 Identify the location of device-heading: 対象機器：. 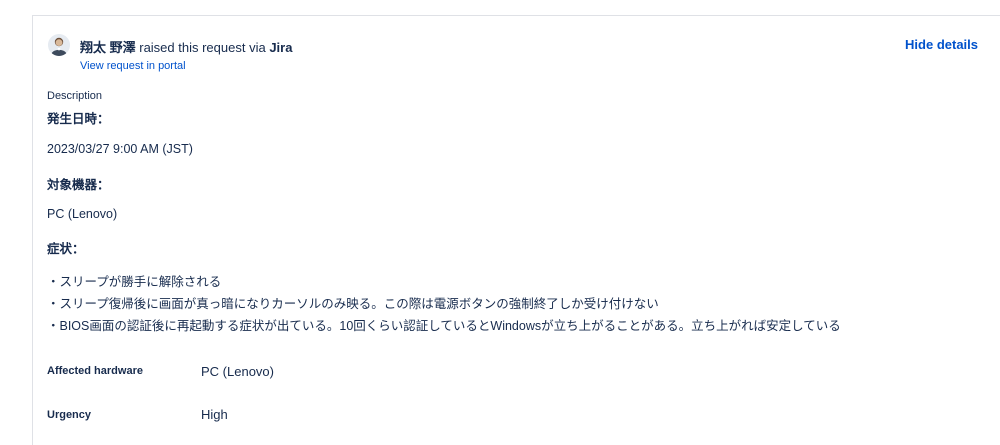
(78, 185).